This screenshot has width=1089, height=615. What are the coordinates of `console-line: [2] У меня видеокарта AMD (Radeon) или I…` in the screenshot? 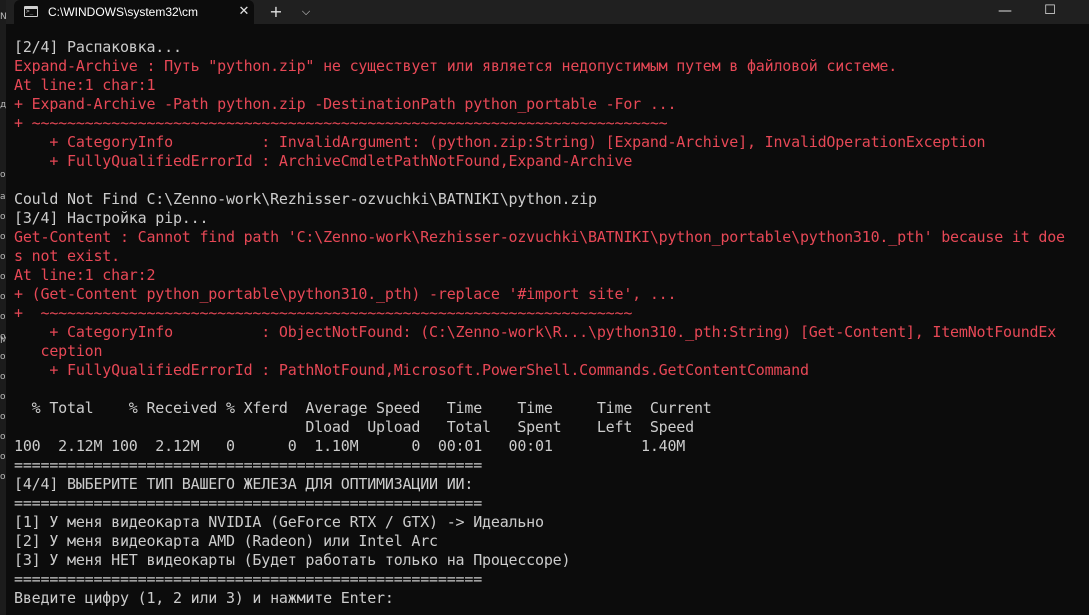 It's located at (226, 541).